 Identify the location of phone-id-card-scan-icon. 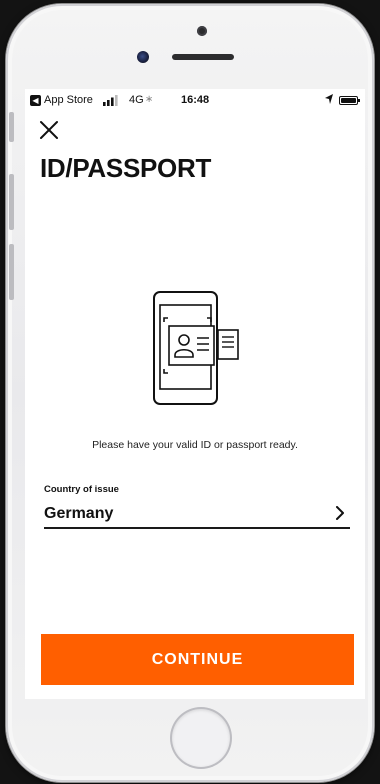
(199, 349).